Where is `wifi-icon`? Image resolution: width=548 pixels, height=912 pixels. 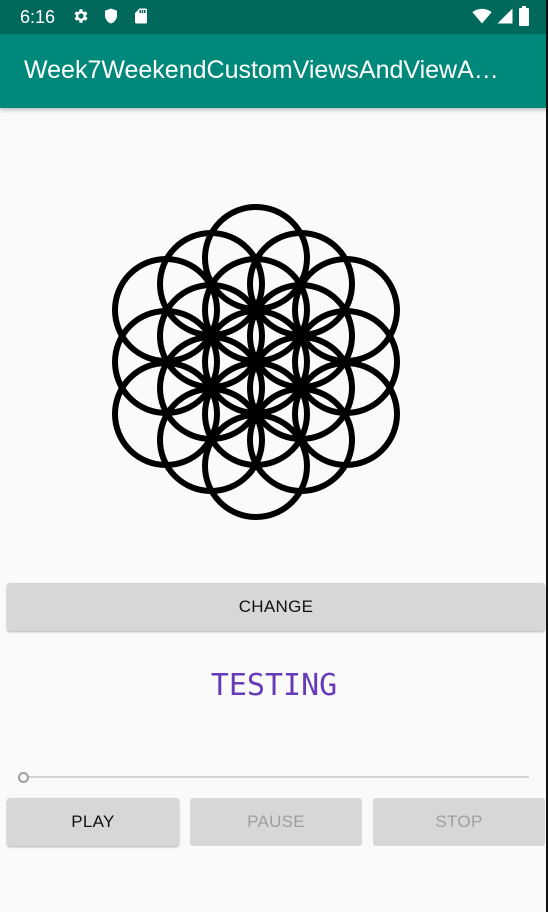
wifi-icon is located at coordinates (482, 16).